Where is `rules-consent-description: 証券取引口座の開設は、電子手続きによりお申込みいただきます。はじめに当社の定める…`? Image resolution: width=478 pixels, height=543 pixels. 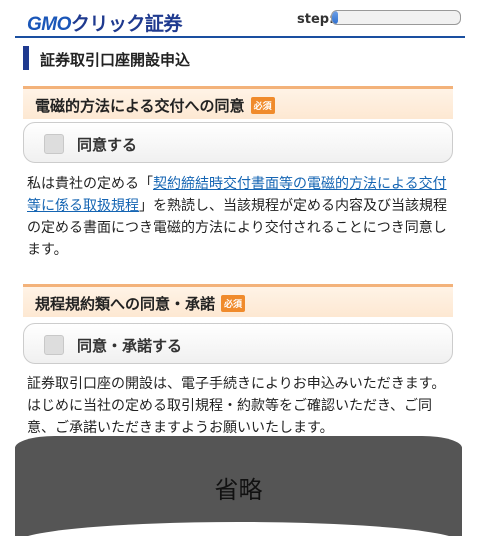 rules-consent-description: 証券取引口座の開設は、電子手続きによりお申込みいただきます。はじめに当社の定める… is located at coordinates (236, 406).